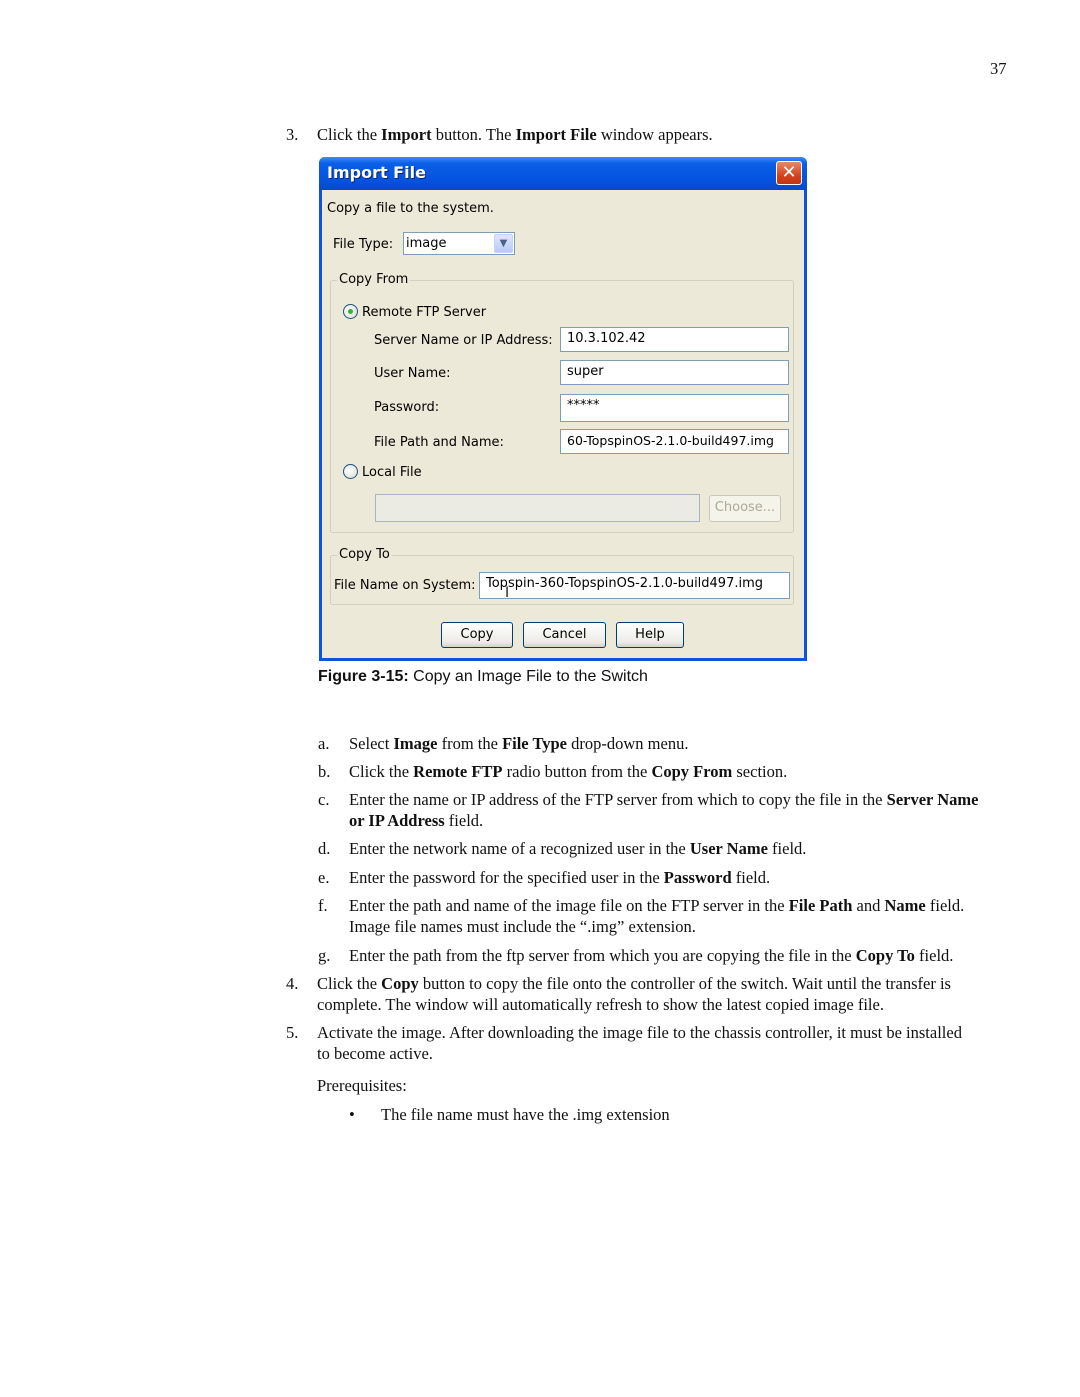 This screenshot has width=1080, height=1397. What do you see at coordinates (477, 635) in the screenshot?
I see `copy-button: Copy` at bounding box center [477, 635].